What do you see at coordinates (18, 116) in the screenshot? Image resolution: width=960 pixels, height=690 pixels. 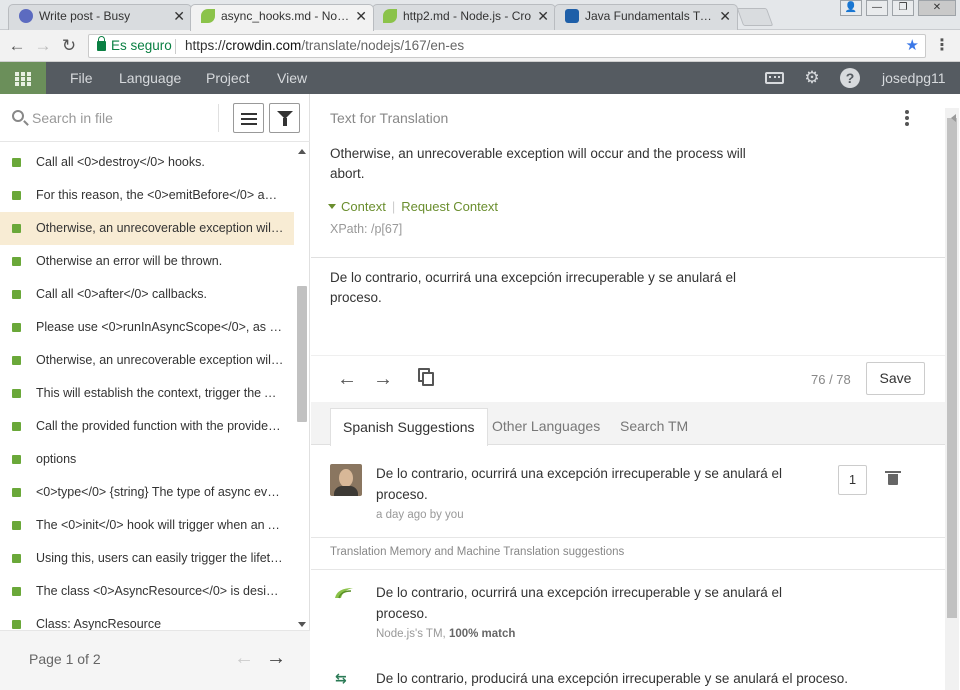 I see `search-icon` at bounding box center [18, 116].